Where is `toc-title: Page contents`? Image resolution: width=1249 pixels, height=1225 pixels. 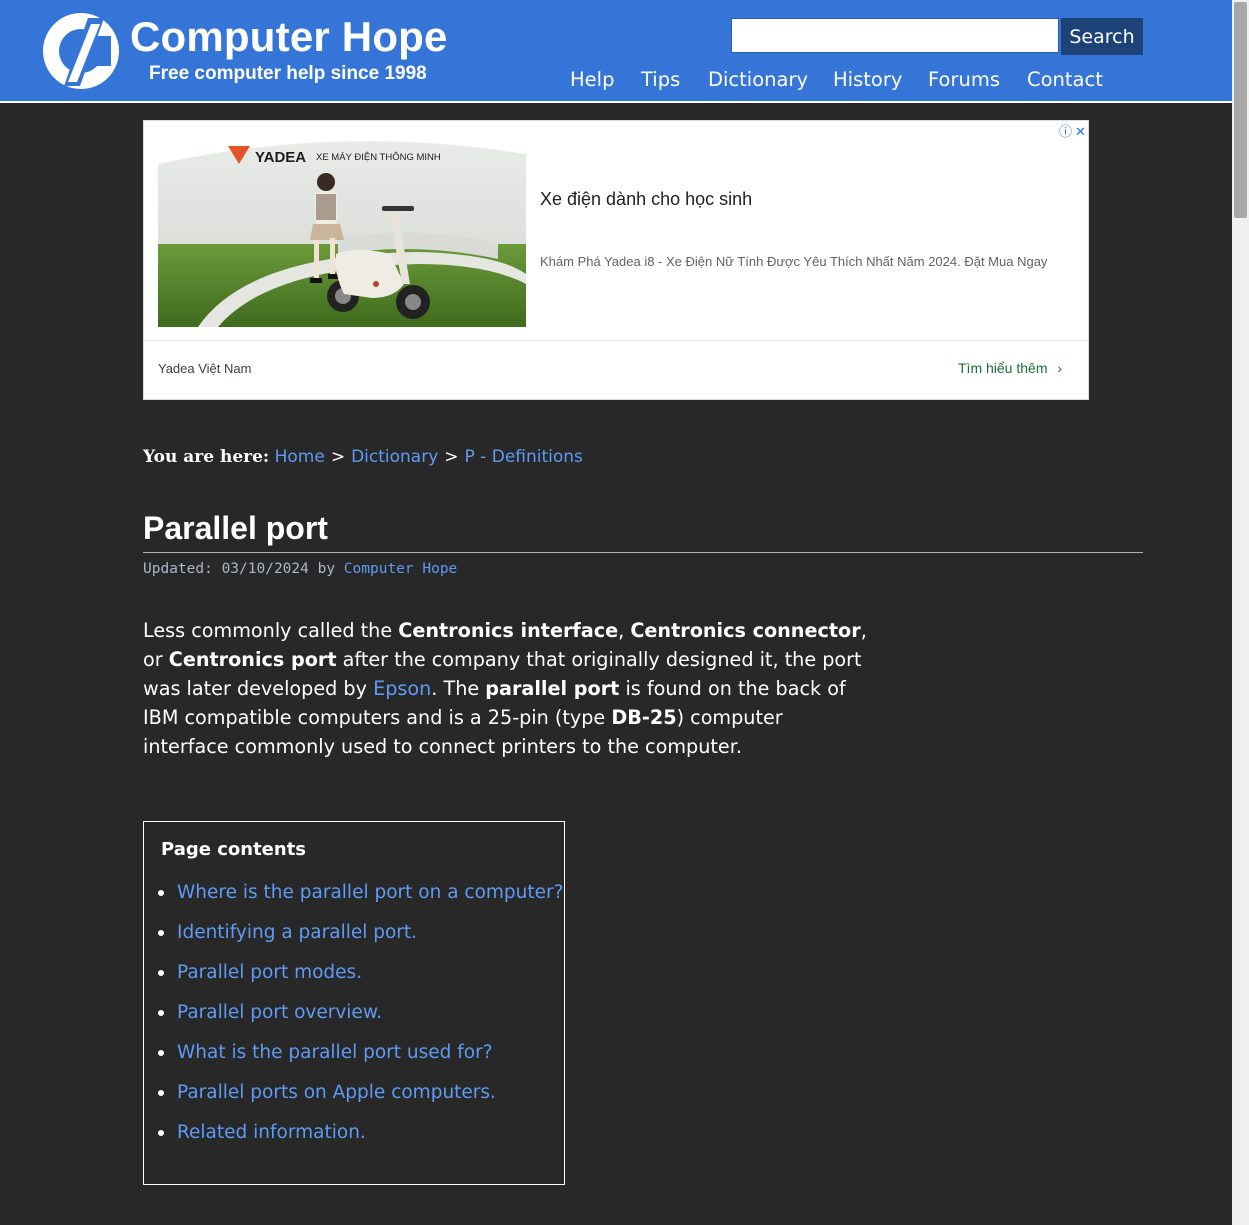
toc-title: Page contents is located at coordinates (234, 849).